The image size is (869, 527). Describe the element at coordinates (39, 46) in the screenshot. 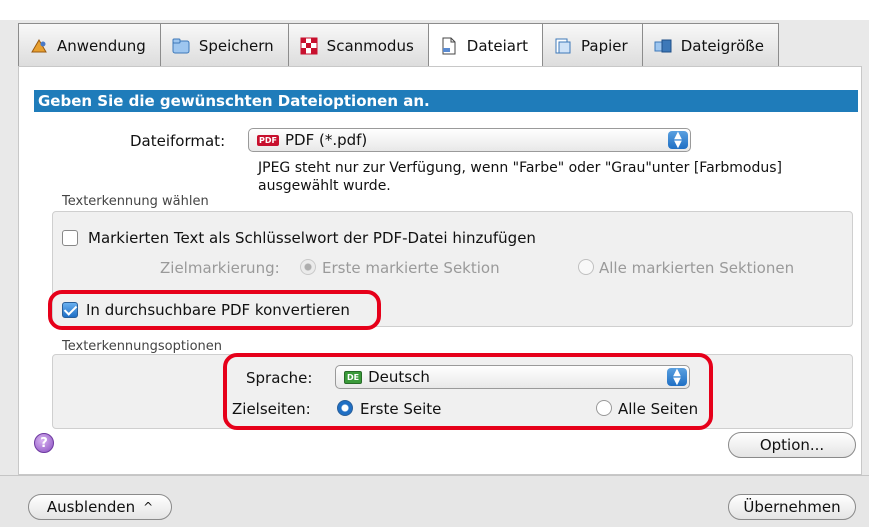

I see `application-icon` at that location.